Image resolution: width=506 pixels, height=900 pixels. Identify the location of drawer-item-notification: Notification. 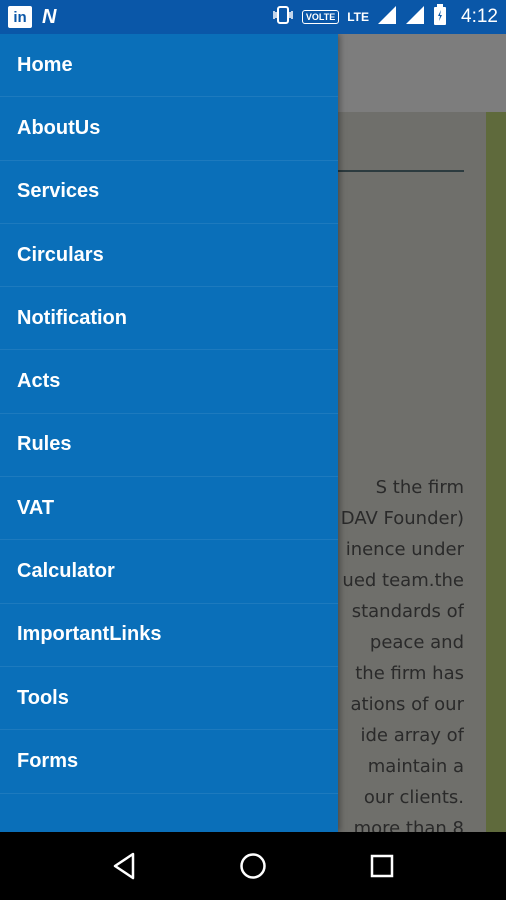
(169, 319).